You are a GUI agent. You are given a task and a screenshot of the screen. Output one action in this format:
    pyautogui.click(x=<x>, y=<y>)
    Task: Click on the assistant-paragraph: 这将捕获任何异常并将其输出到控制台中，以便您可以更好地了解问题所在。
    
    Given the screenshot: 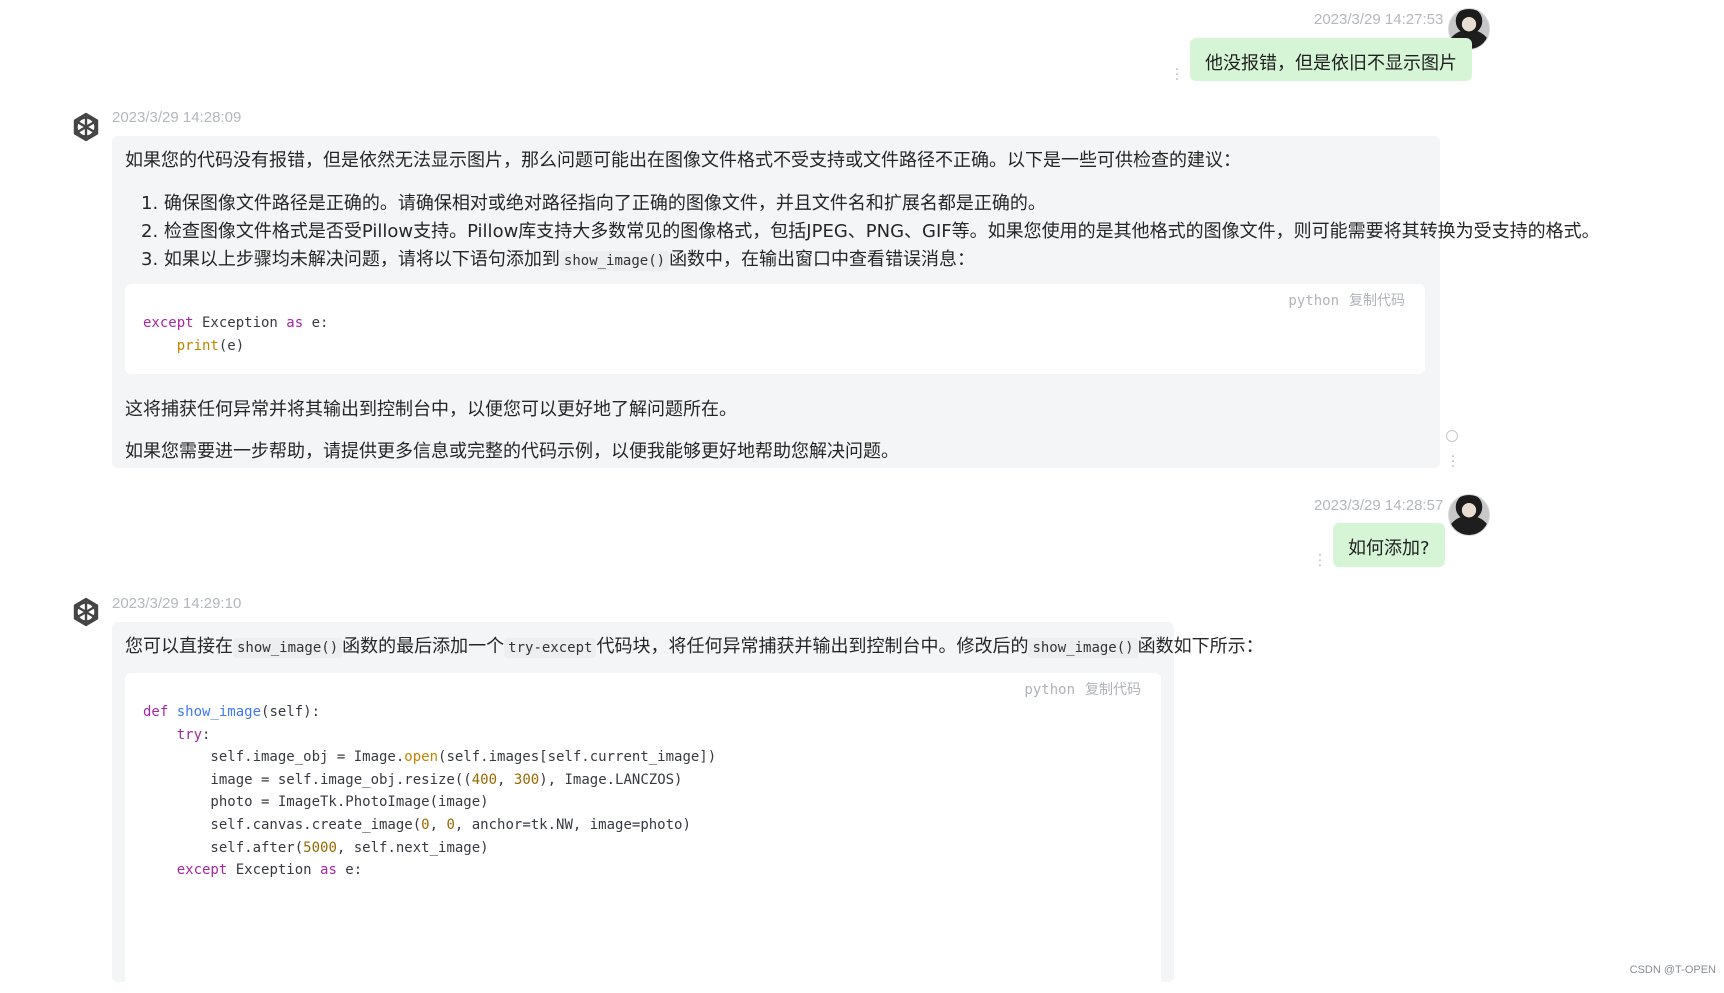 What is the action you would take?
    pyautogui.click(x=431, y=409)
    